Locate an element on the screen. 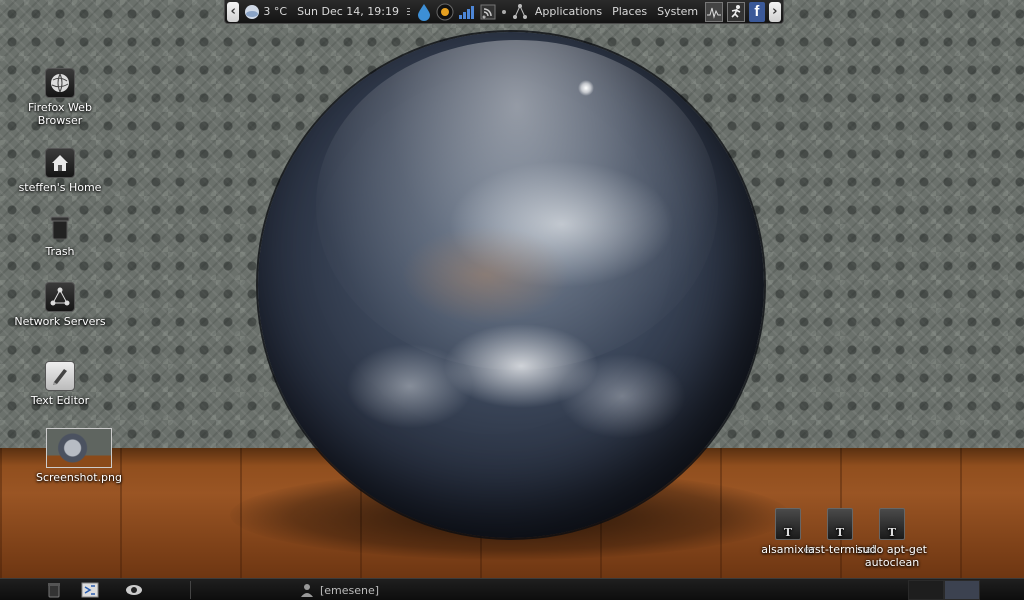 The image size is (1024, 600). launcher-label: sudo apt-get autoclean is located at coordinates (892, 556).